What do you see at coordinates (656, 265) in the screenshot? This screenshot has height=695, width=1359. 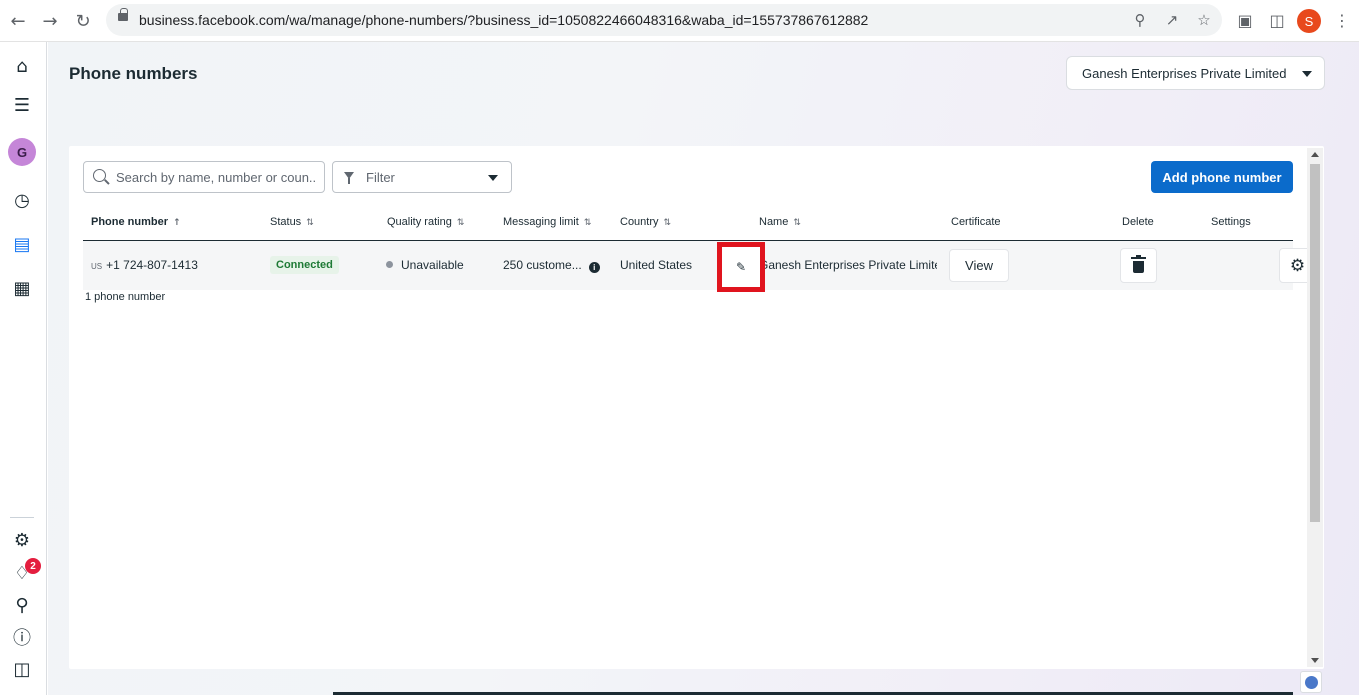 I see `country-cell: United States` at bounding box center [656, 265].